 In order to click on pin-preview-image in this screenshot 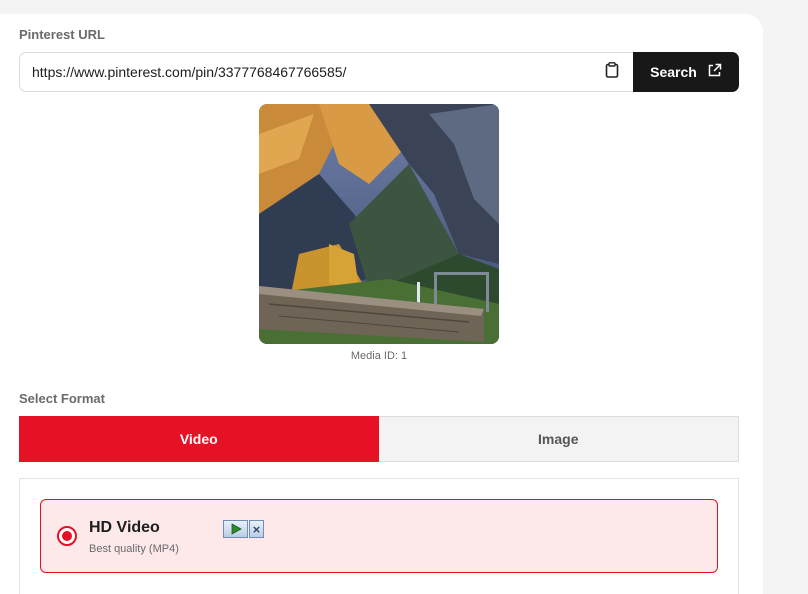, I will do `click(379, 224)`.